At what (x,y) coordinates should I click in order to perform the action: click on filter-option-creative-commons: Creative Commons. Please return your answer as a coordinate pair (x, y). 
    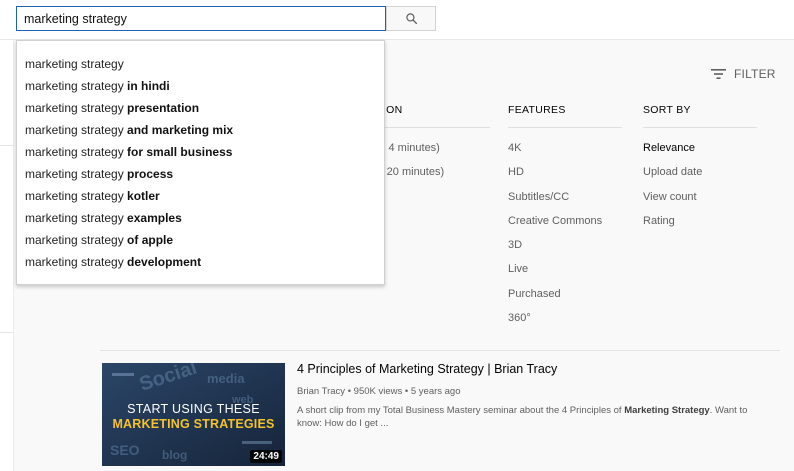
    Looking at the image, I should click on (565, 221).